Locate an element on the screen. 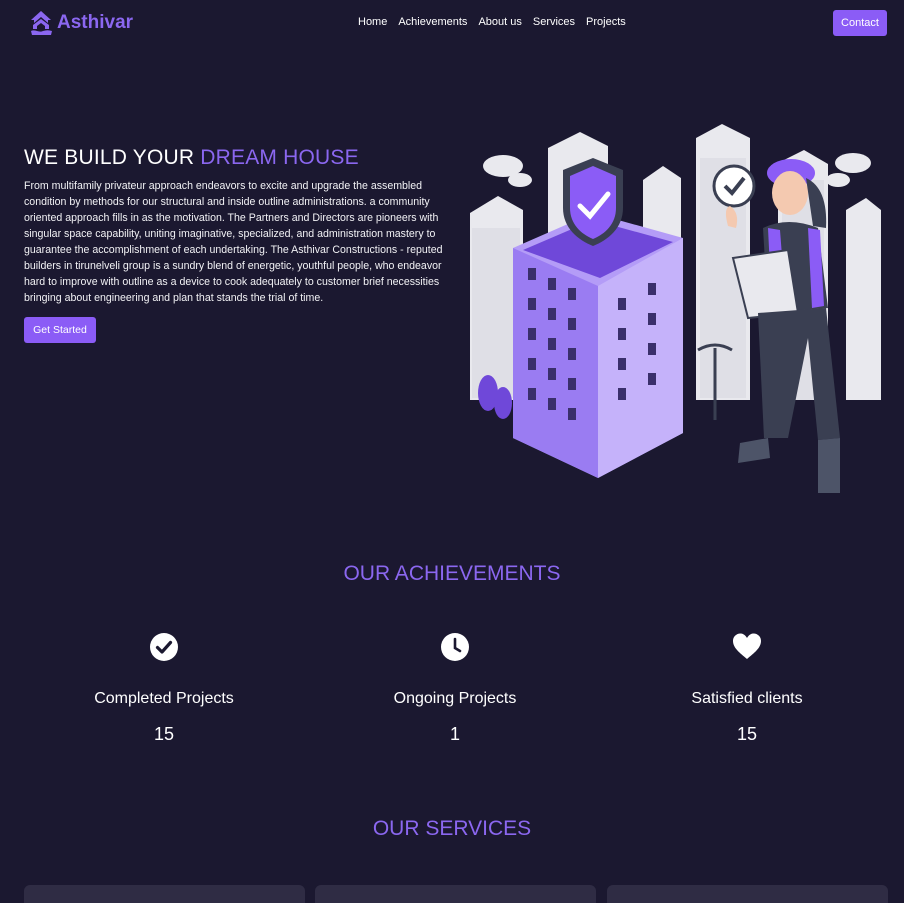 The width and height of the screenshot is (904, 903). nav-projects: Projects is located at coordinates (606, 22).